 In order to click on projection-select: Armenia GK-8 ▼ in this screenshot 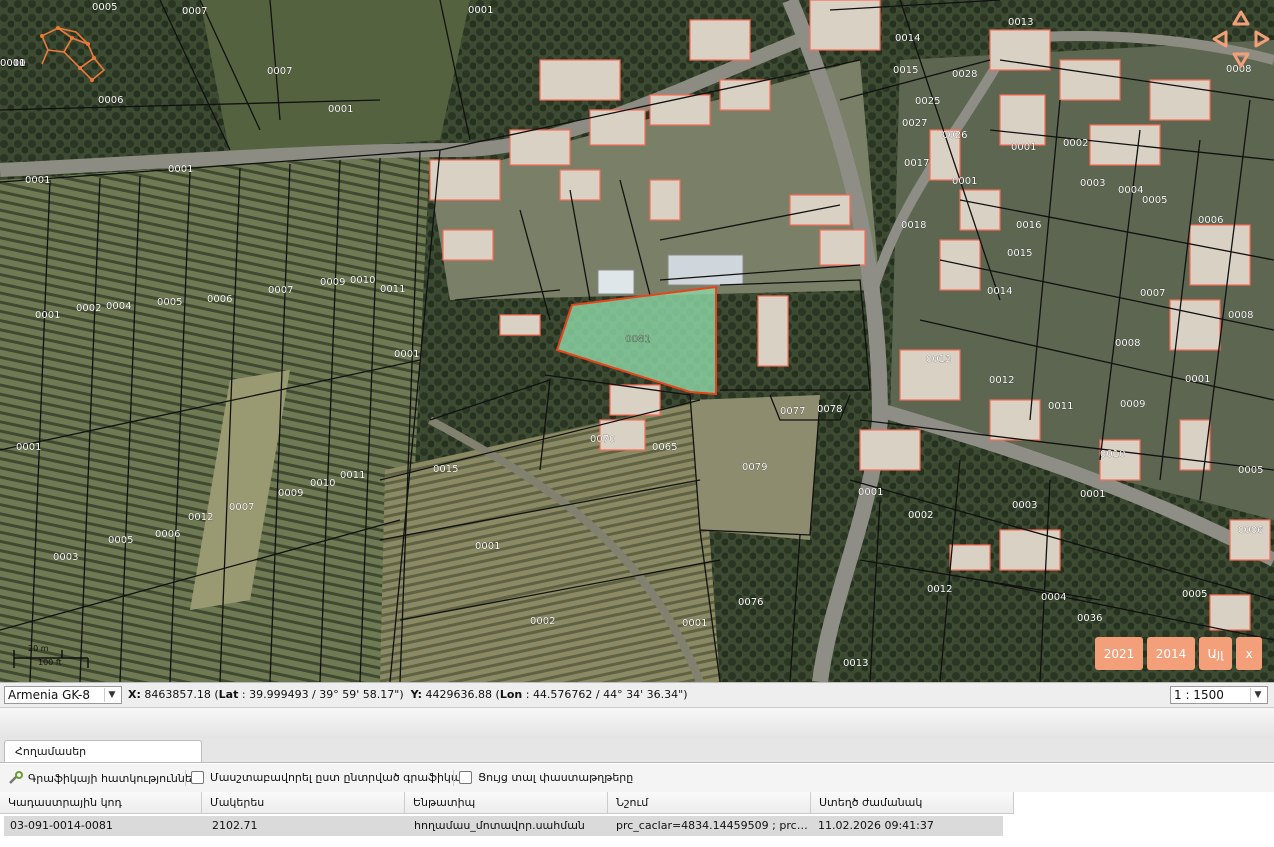, I will do `click(63, 695)`.